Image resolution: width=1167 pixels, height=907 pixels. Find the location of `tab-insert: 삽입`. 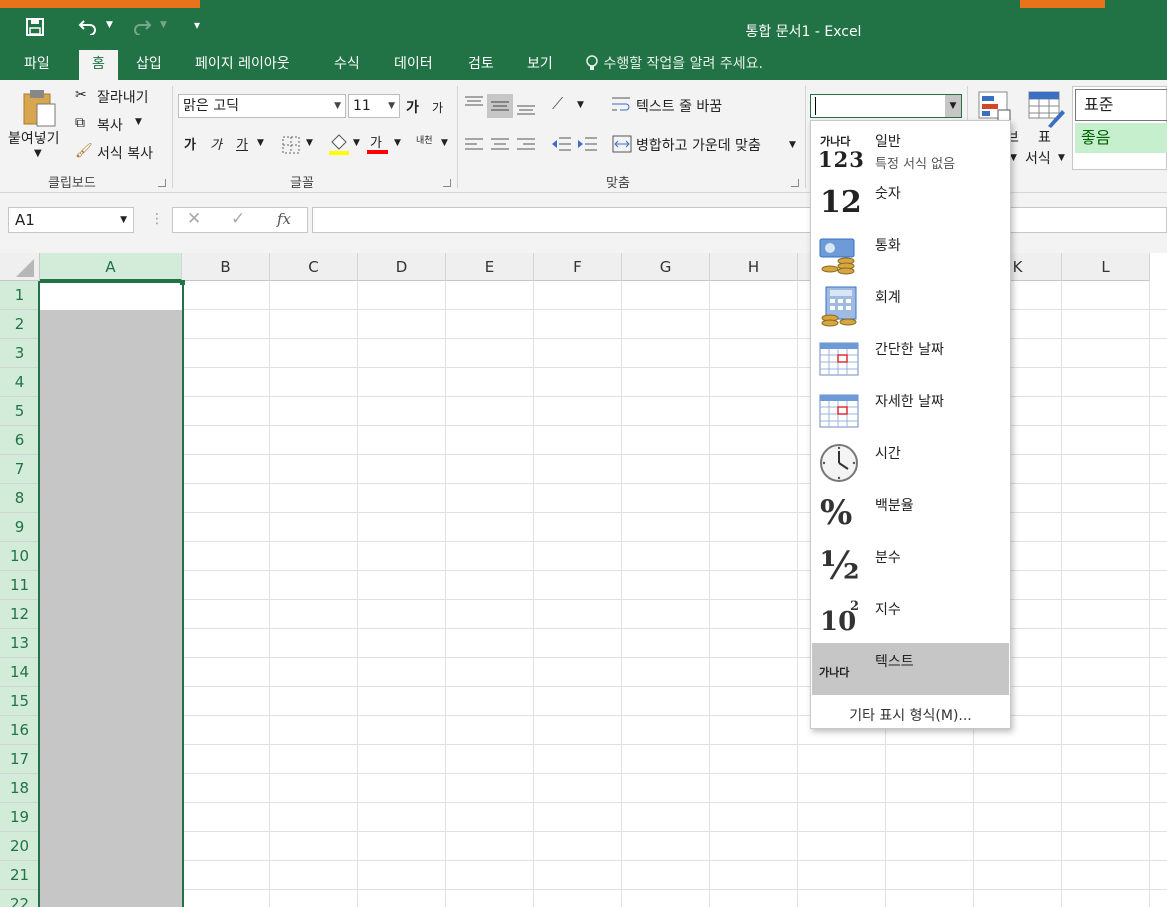

tab-insert: 삽입 is located at coordinates (149, 64).